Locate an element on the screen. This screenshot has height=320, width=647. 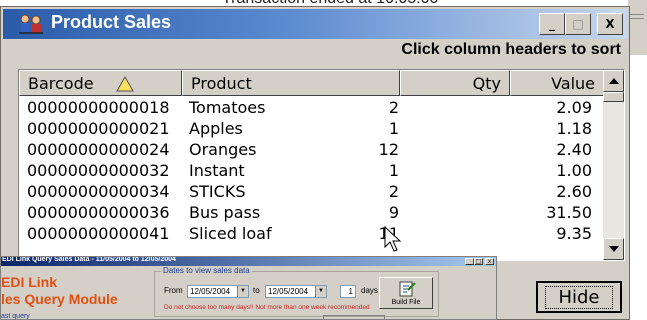
barcode-cell: 00000000000032 is located at coordinates (98, 170).